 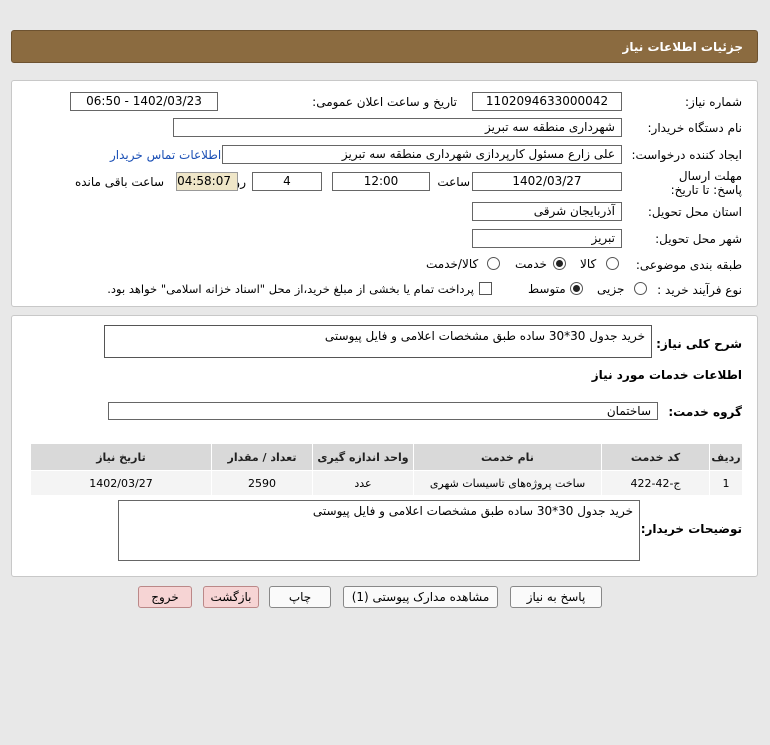 I want to click on category-radio-goods-service, so click(x=493, y=263).